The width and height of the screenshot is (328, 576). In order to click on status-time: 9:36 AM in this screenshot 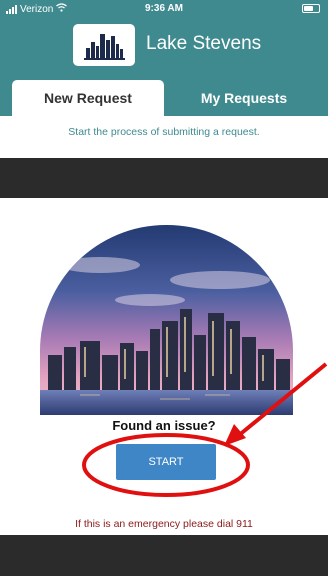, I will do `click(164, 8)`.